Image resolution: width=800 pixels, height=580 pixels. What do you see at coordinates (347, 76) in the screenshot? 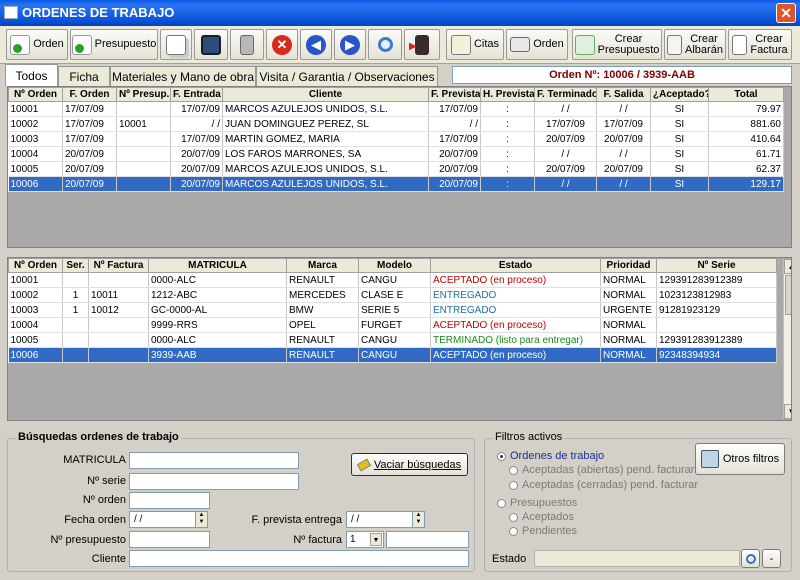
I see `tab-visita: Visita / Garantia / Observaciones` at bounding box center [347, 76].